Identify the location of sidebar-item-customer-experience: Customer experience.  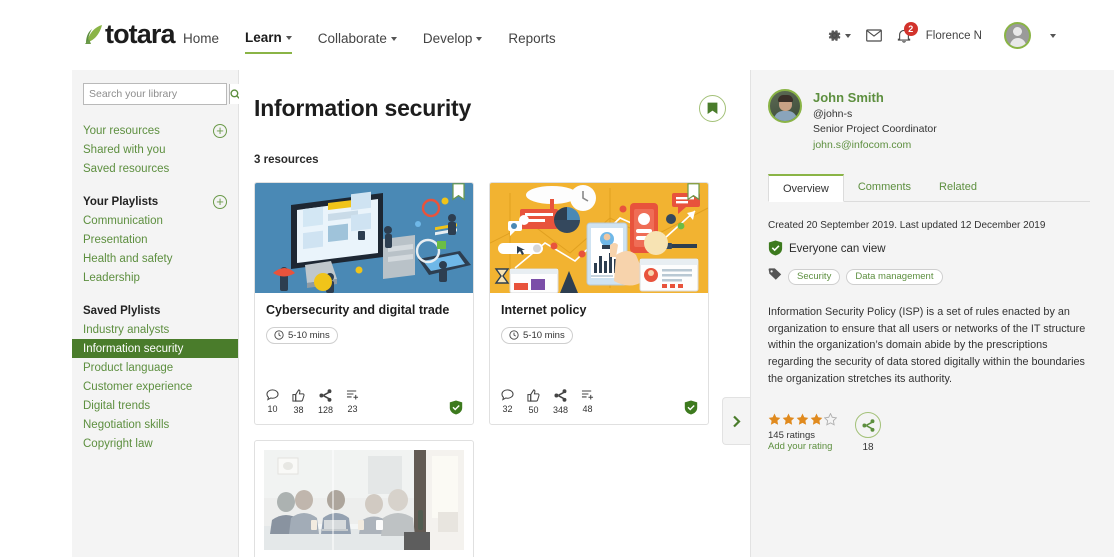
(155, 386).